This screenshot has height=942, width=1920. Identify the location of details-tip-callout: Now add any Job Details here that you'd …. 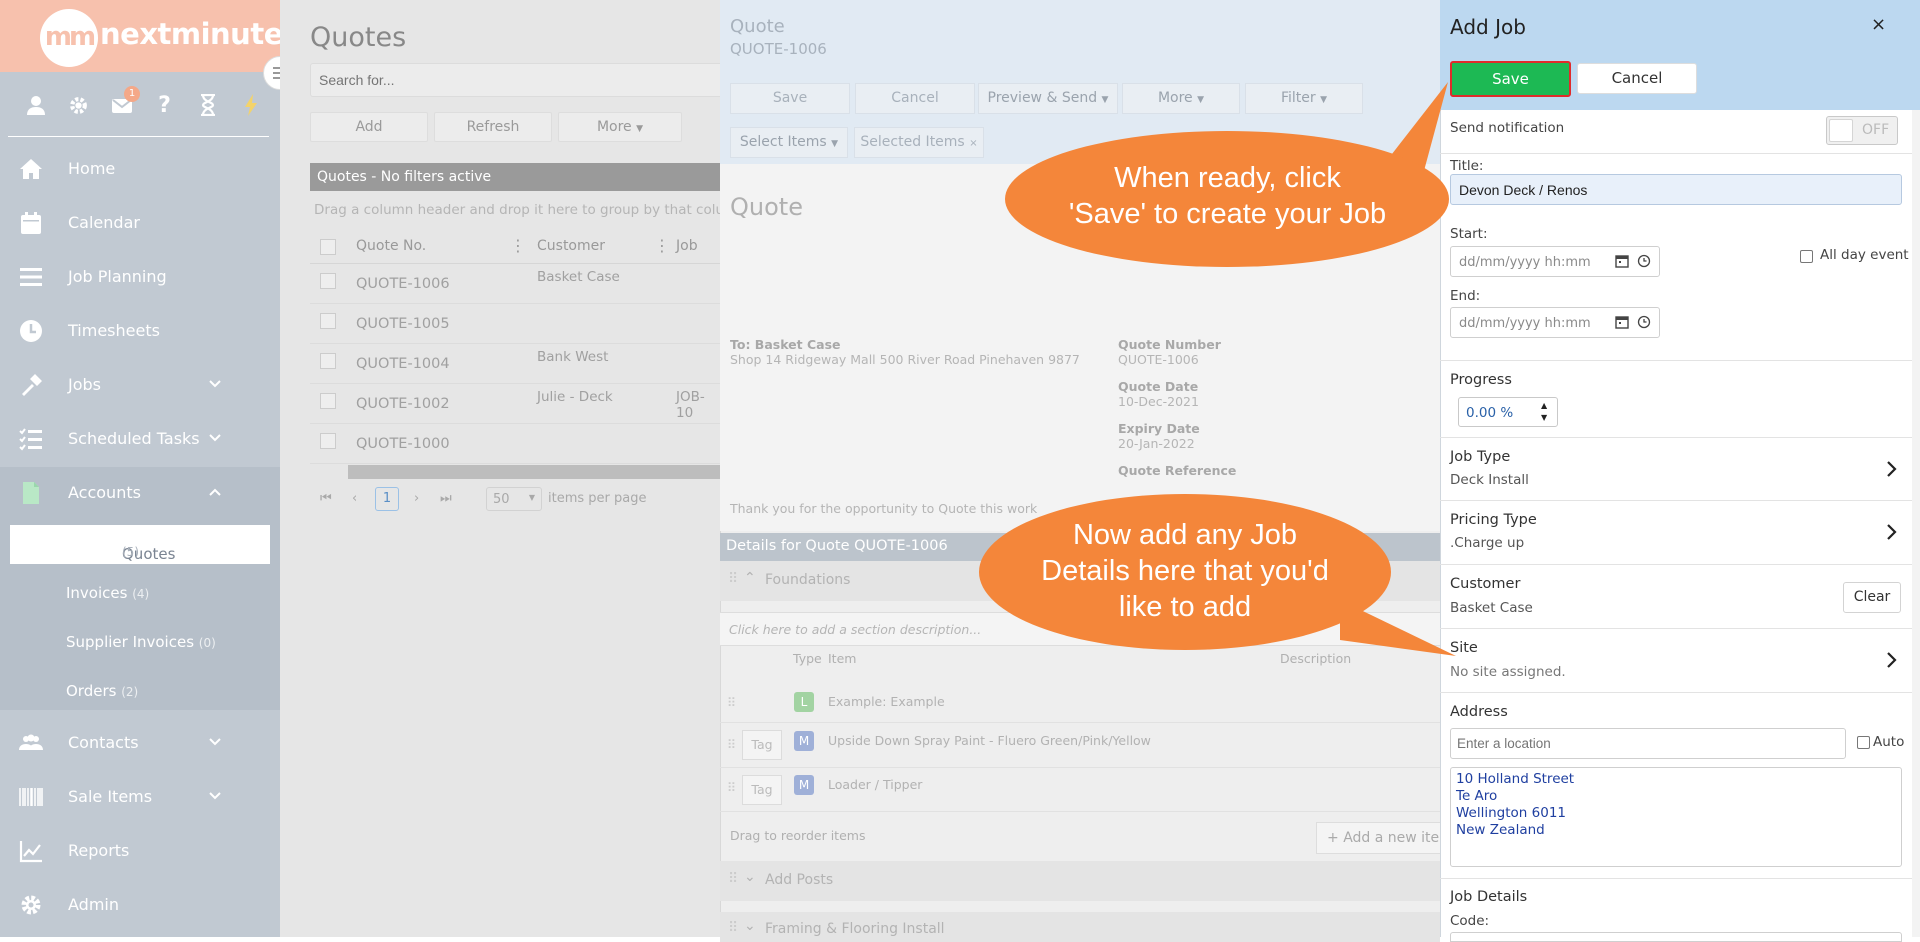
(1185, 571).